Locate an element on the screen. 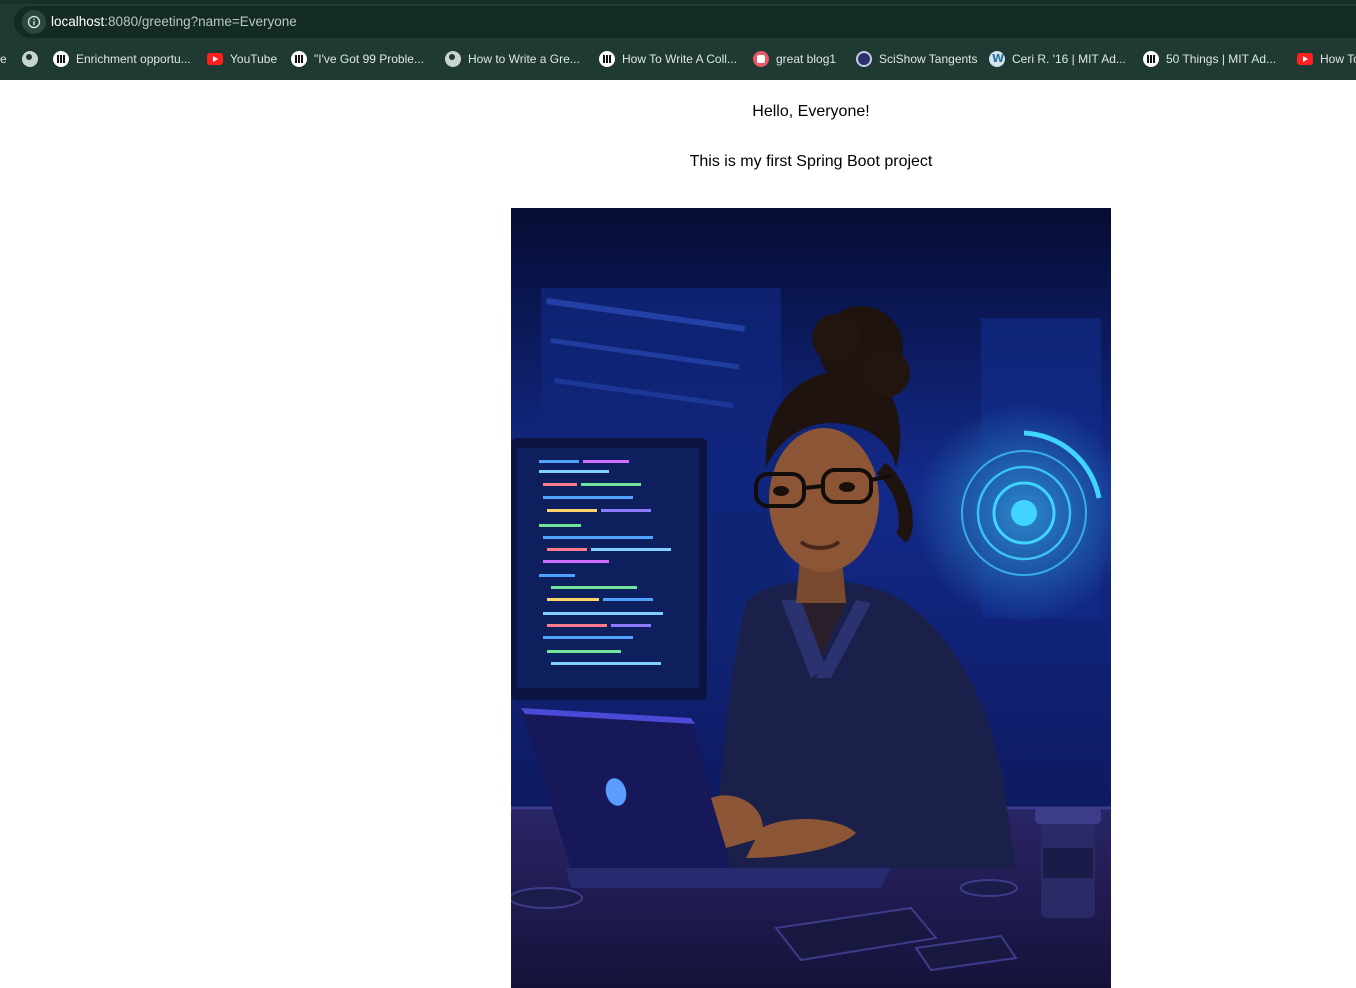 This screenshot has height=988, width=1356. subtitle-text: This is my first Spring Boot project is located at coordinates (811, 161).